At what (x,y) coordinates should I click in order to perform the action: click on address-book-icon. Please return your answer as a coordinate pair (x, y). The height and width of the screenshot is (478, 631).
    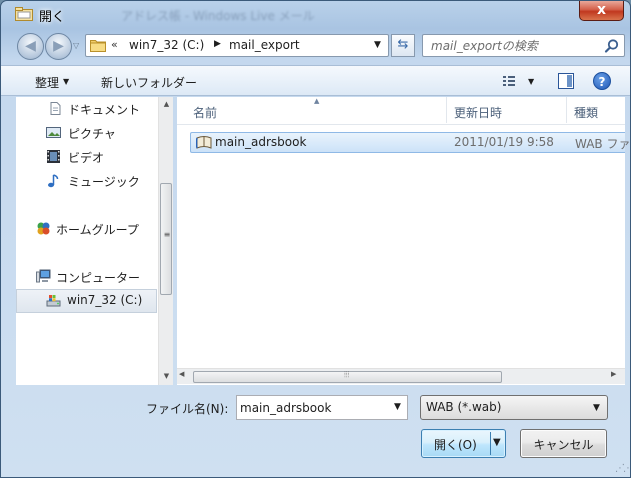
    Looking at the image, I should click on (204, 142).